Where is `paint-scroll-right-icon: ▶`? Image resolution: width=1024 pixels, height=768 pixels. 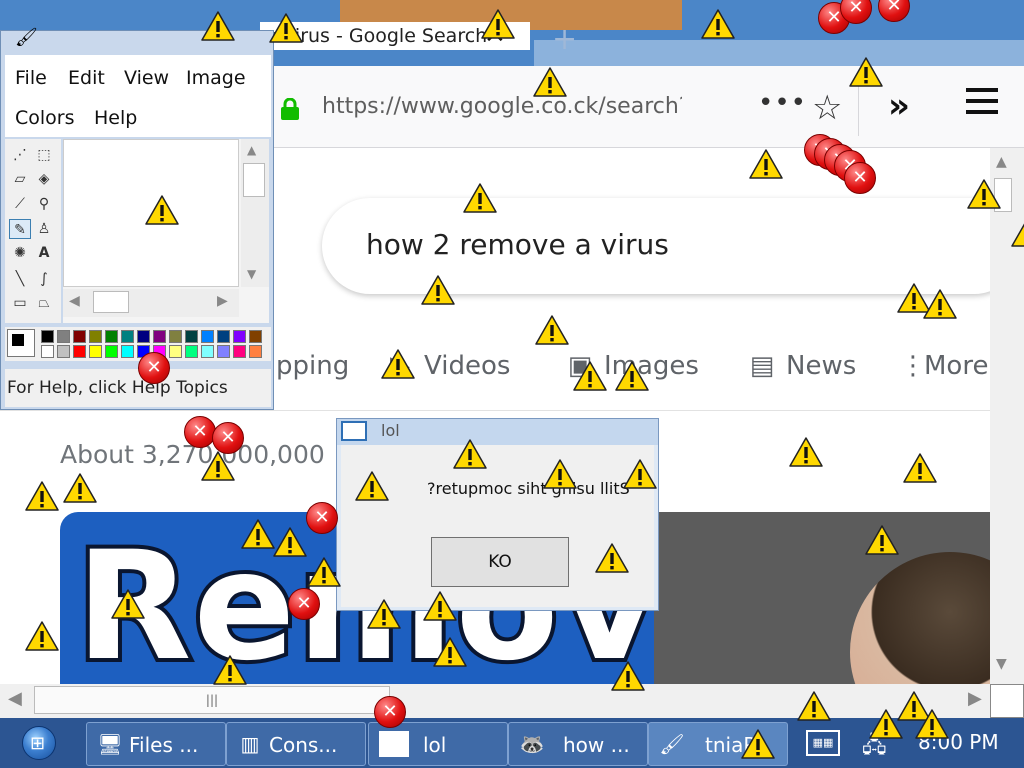
paint-scroll-right-icon: ▶ is located at coordinates (222, 301).